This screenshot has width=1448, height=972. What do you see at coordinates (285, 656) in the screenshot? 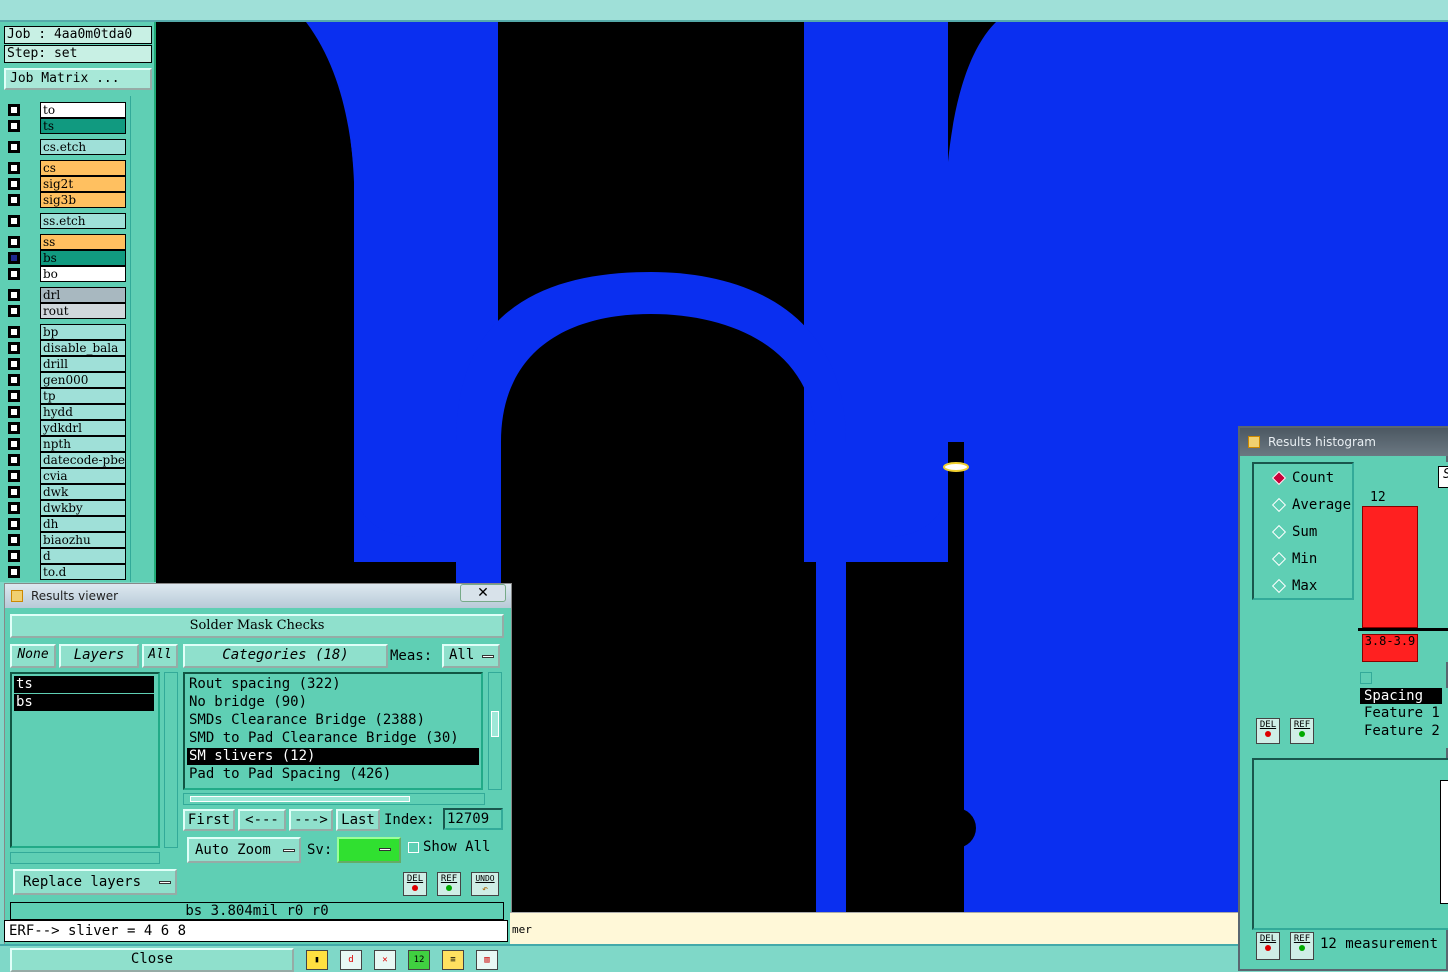
I see `categories-button: Categories (18)` at bounding box center [285, 656].